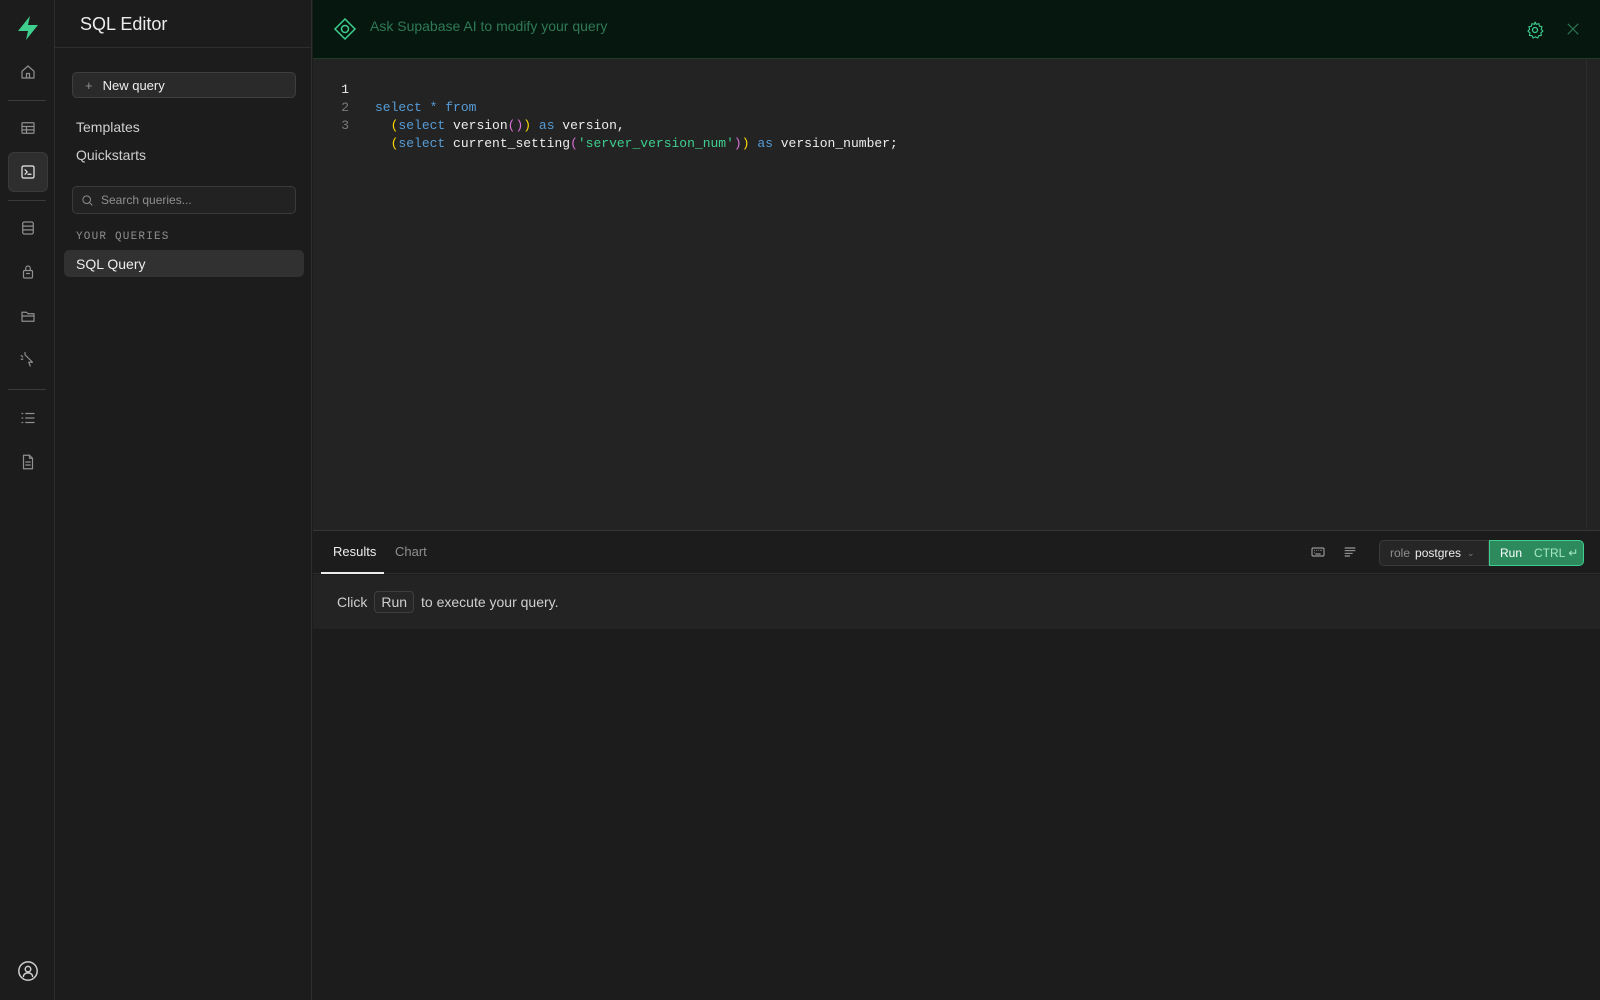  Describe the element at coordinates (345, 125) in the screenshot. I see `line-number: 3` at that location.